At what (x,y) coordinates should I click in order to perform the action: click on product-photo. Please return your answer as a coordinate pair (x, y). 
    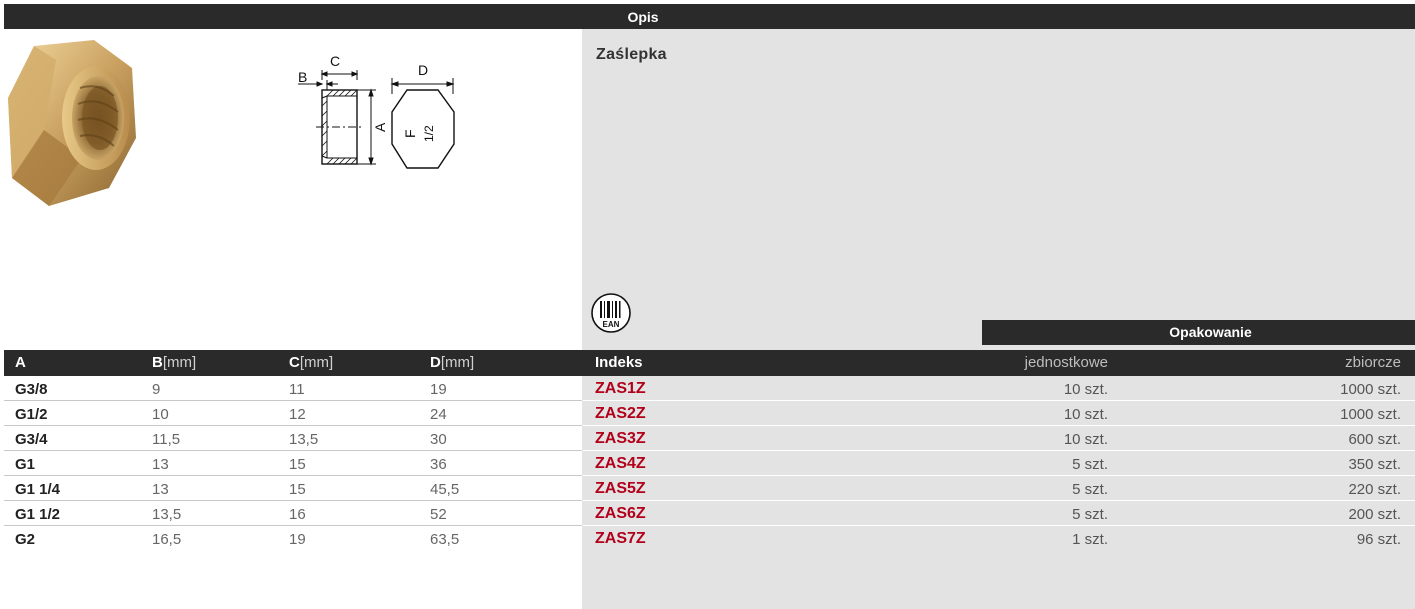
    Looking at the image, I should click on (72, 123).